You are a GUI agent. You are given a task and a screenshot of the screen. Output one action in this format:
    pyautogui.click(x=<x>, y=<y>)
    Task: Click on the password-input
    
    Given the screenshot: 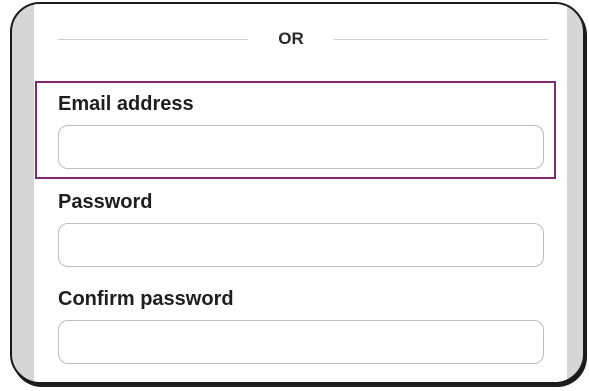 What is the action you would take?
    pyautogui.click(x=301, y=245)
    